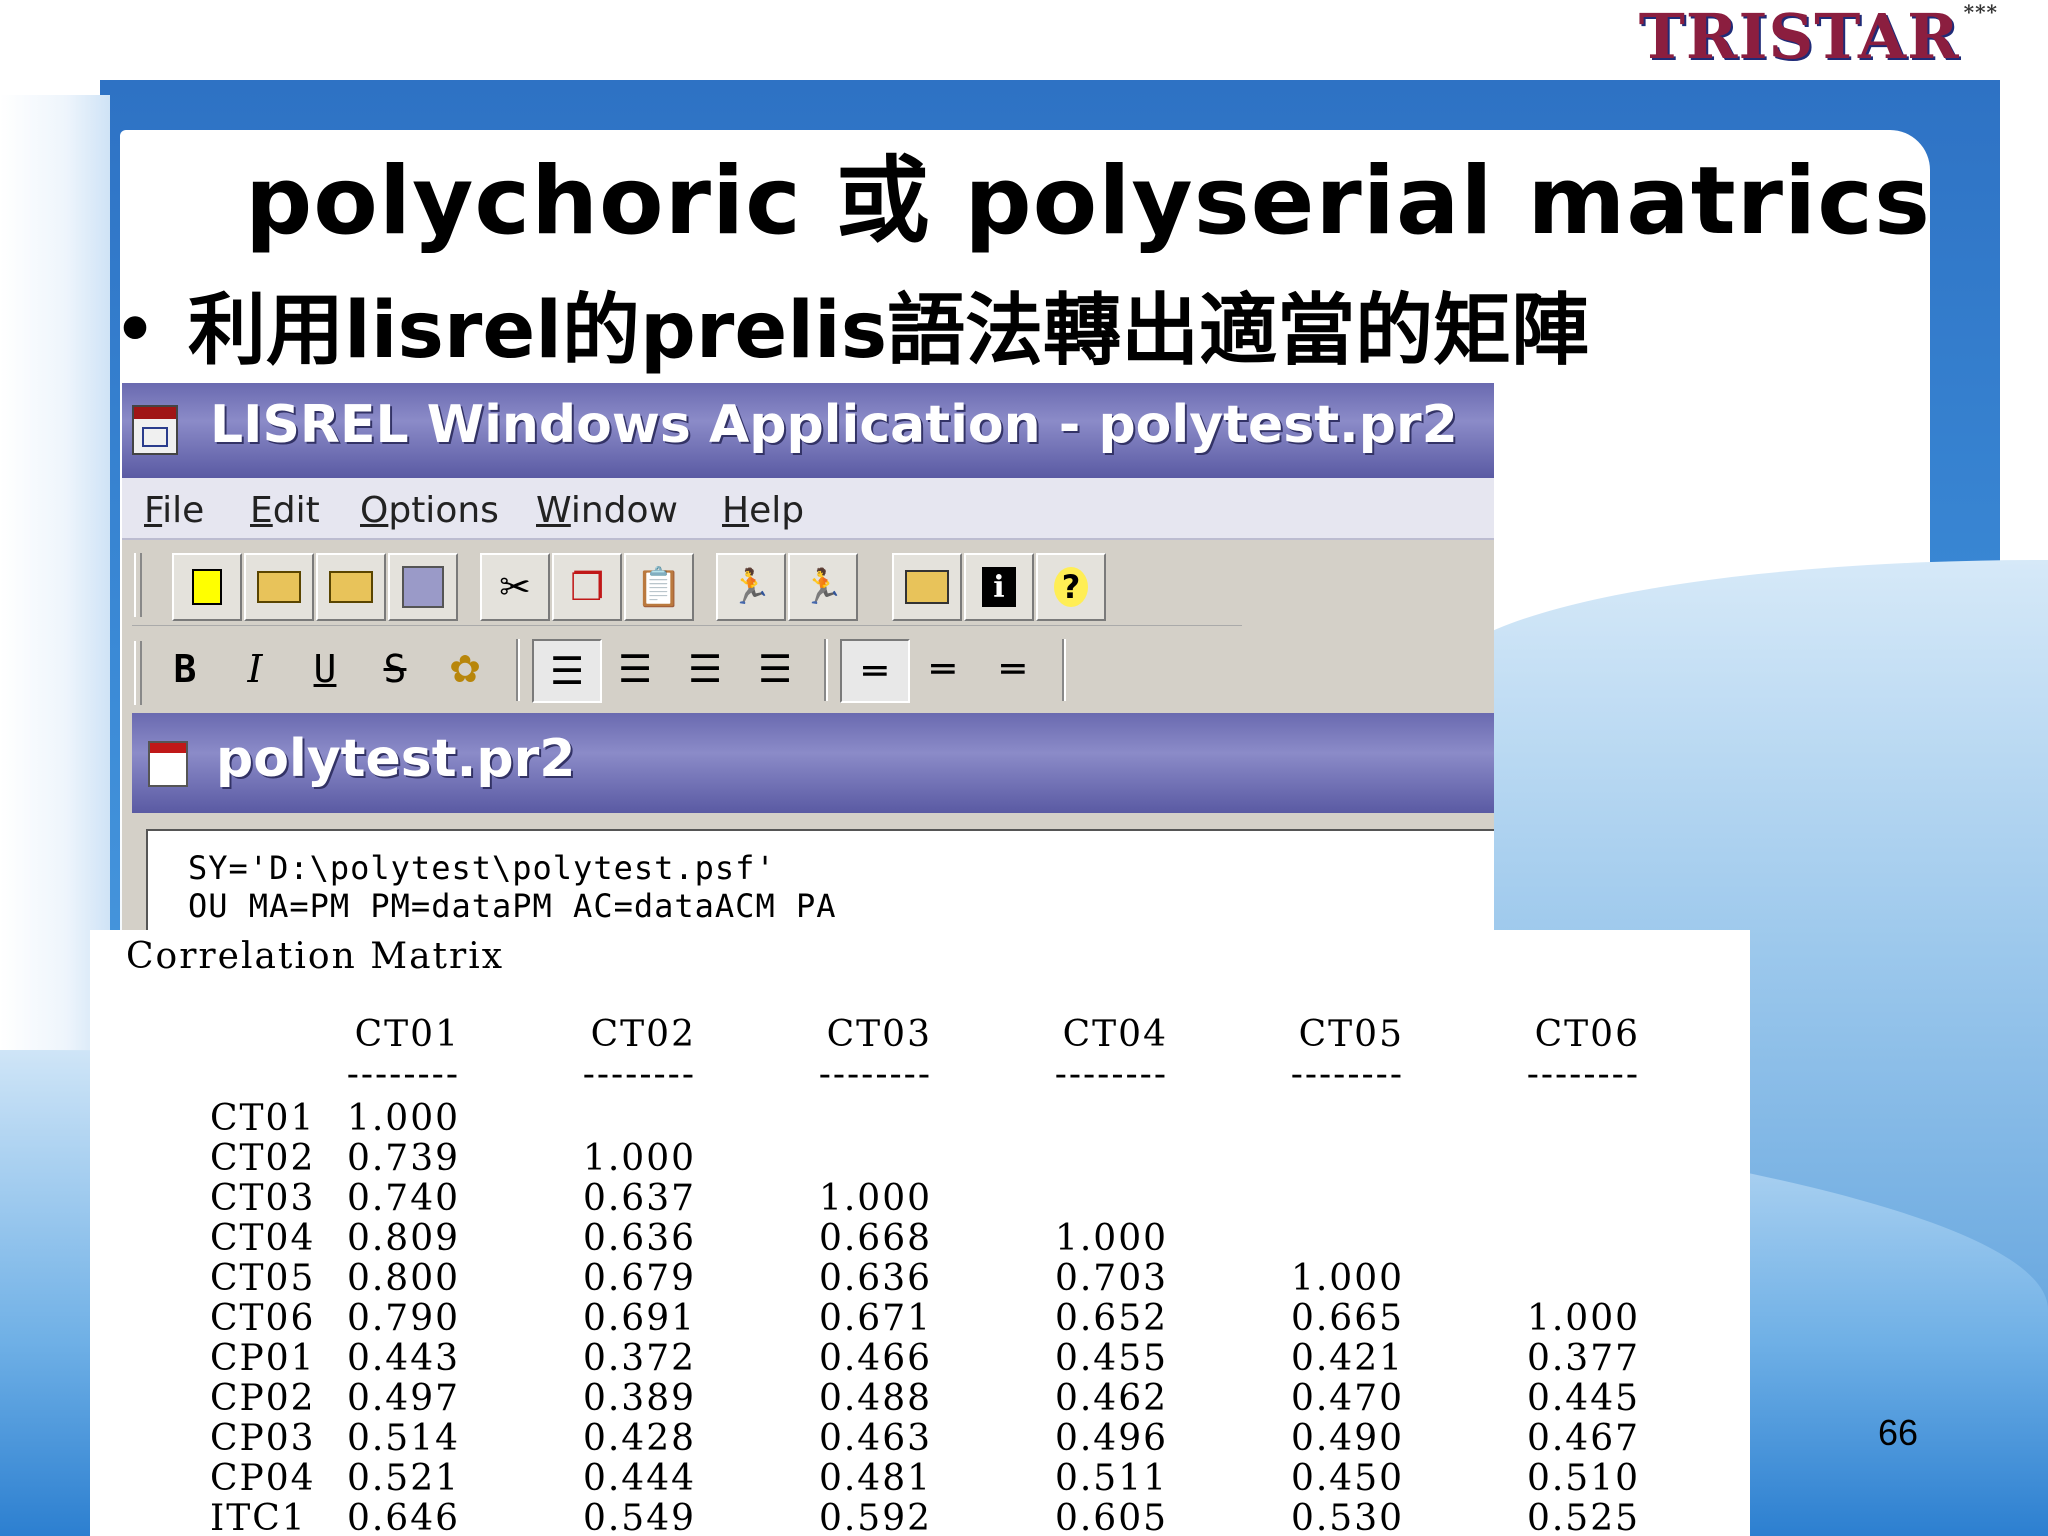 Image resolution: width=2048 pixels, height=1536 pixels. I want to click on document-icon, so click(168, 764).